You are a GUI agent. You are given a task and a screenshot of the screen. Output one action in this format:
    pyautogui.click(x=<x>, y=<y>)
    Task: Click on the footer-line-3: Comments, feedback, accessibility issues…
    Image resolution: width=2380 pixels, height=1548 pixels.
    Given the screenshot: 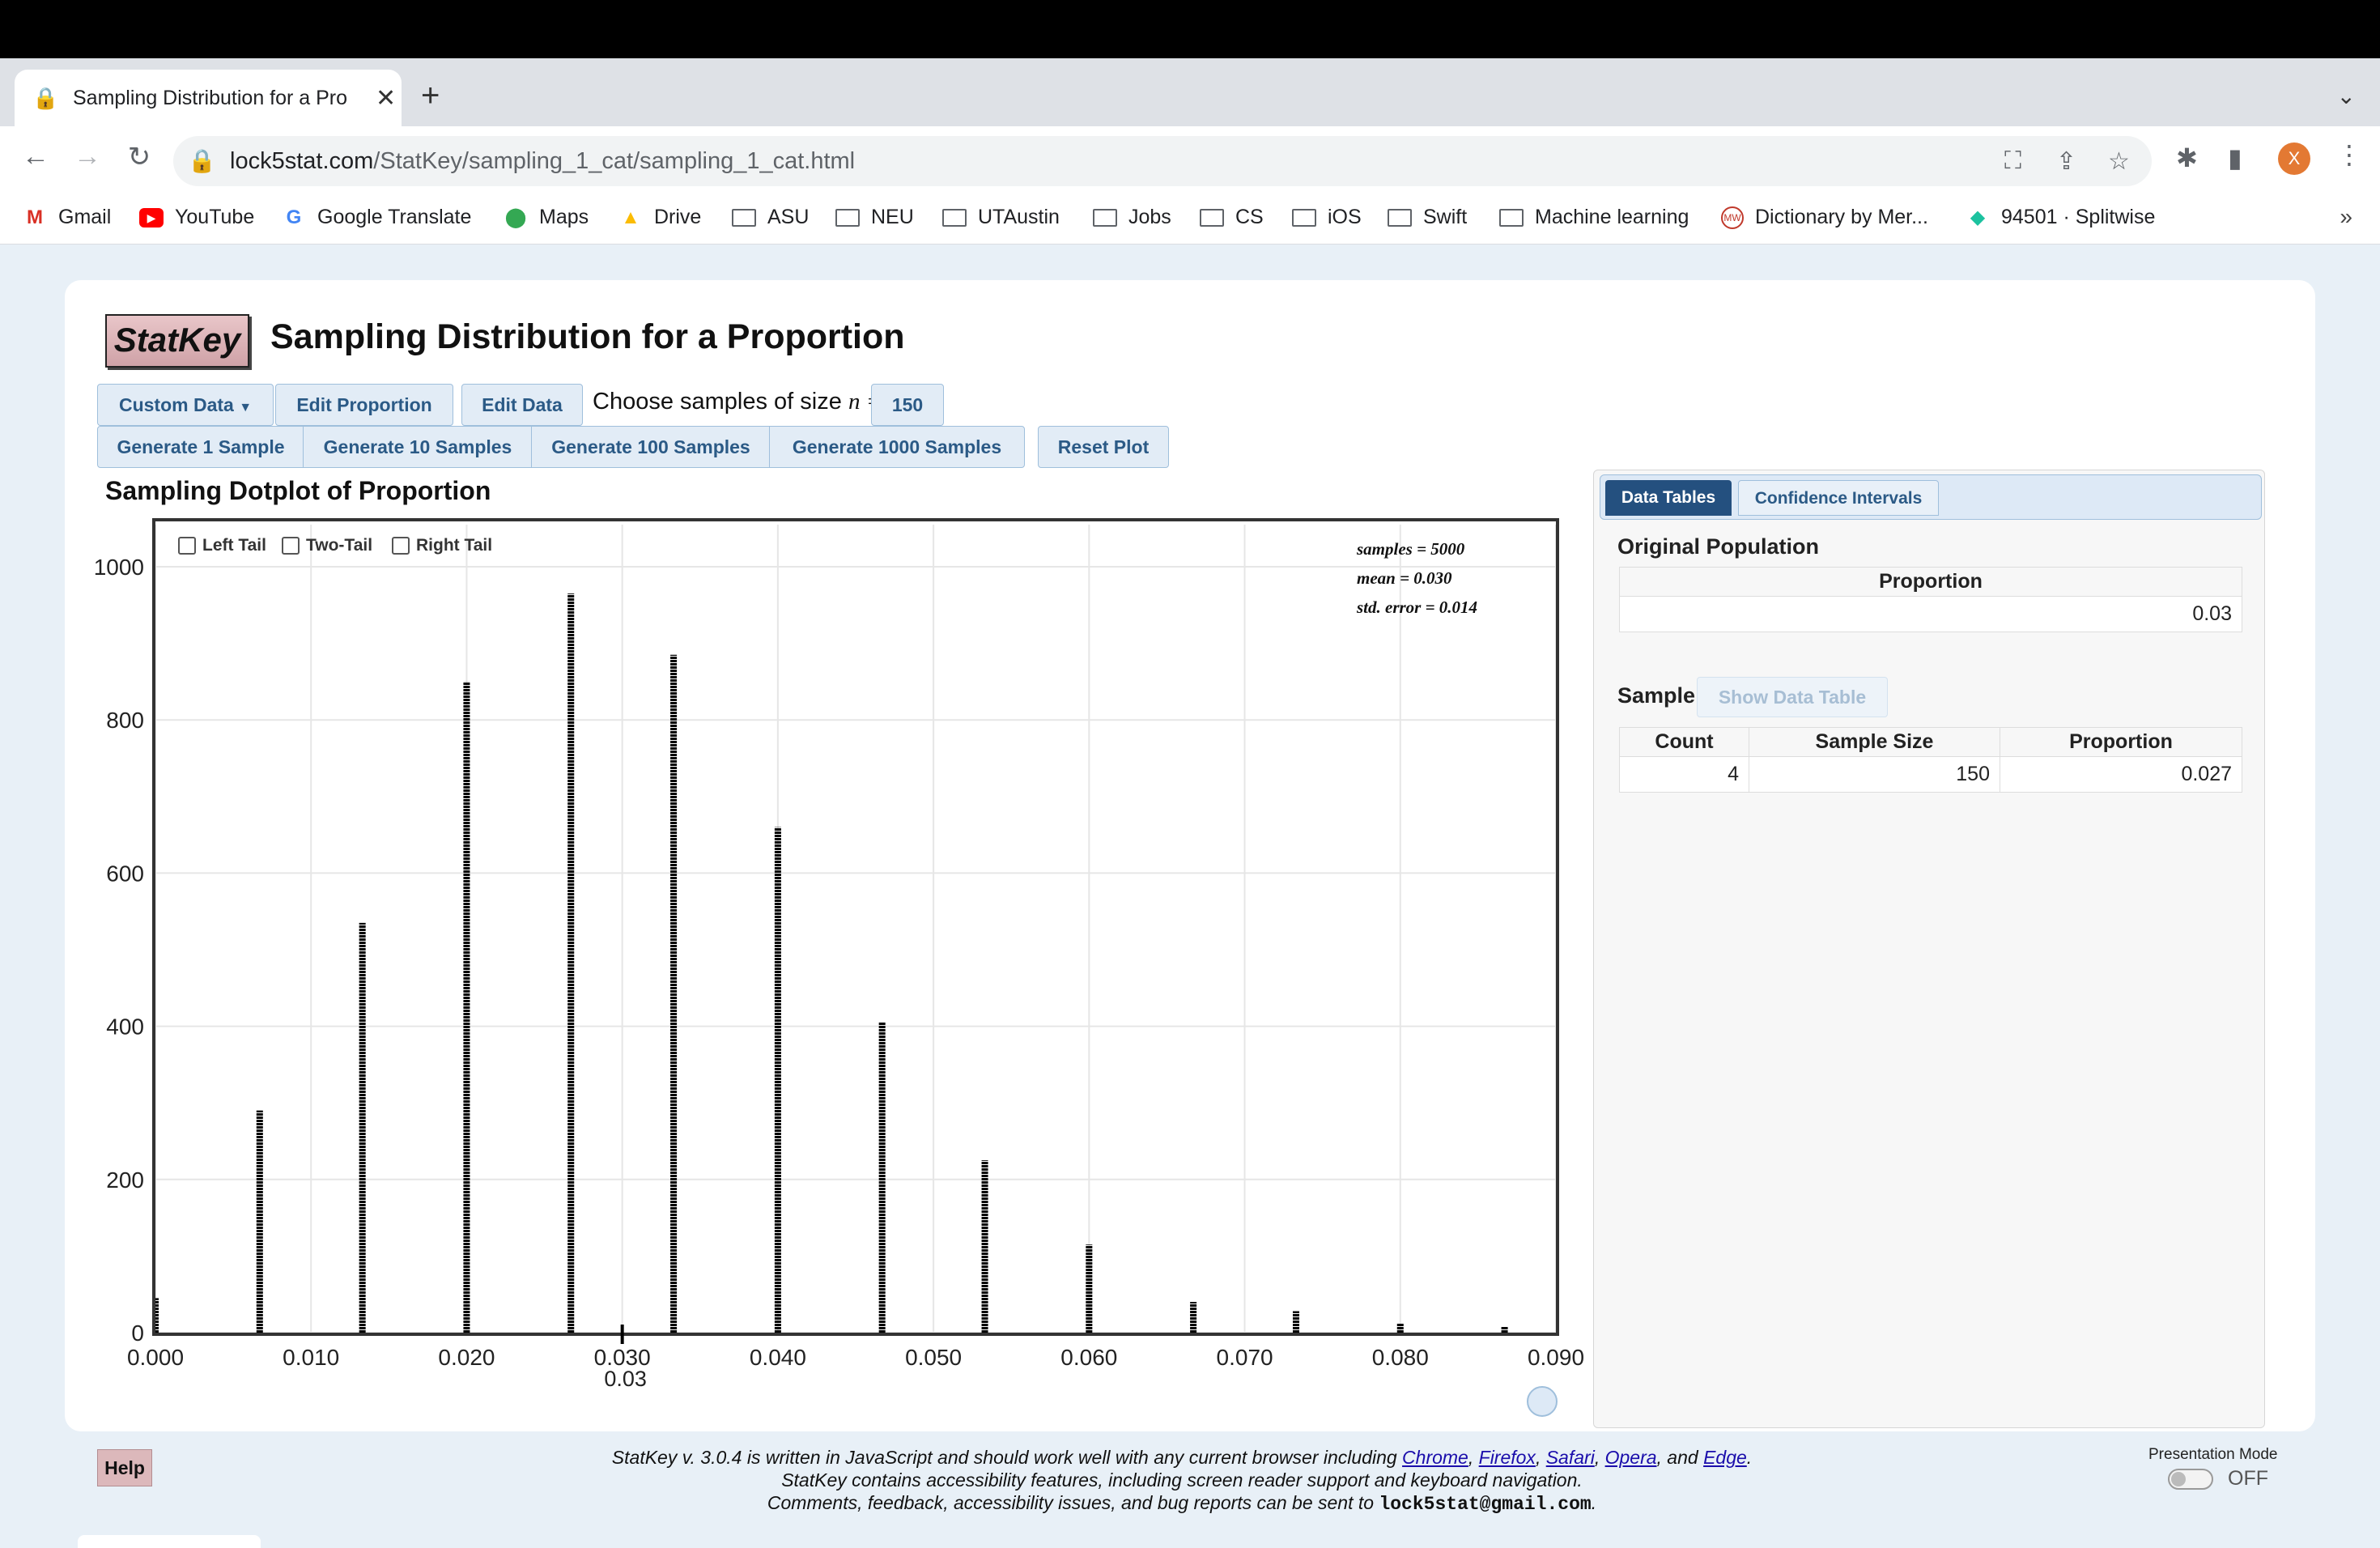 What is the action you would take?
    pyautogui.click(x=1182, y=1503)
    